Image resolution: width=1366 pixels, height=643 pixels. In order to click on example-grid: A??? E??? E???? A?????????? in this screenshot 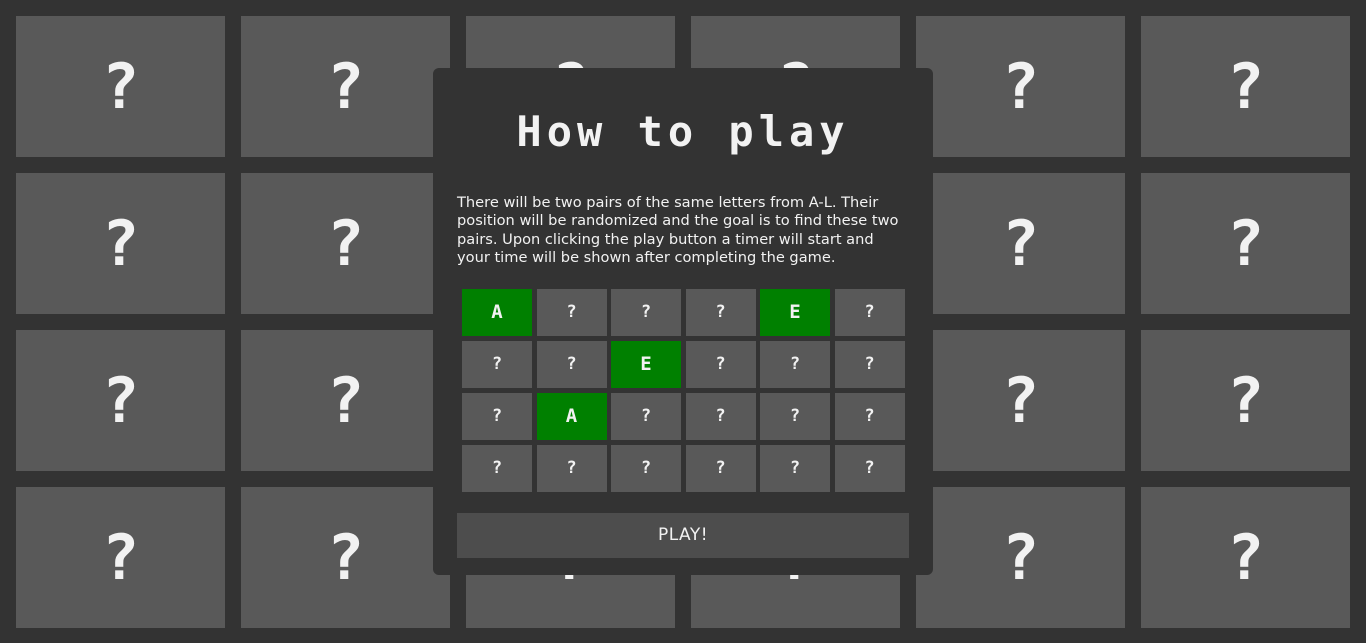, I will do `click(685, 390)`.